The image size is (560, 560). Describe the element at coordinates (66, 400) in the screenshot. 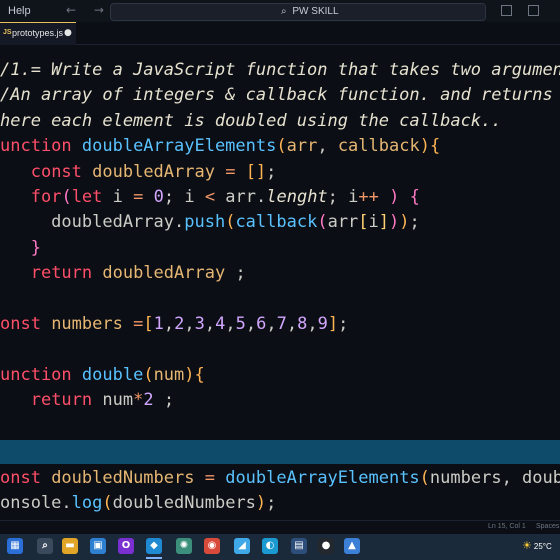

I see `code-token: return` at that location.